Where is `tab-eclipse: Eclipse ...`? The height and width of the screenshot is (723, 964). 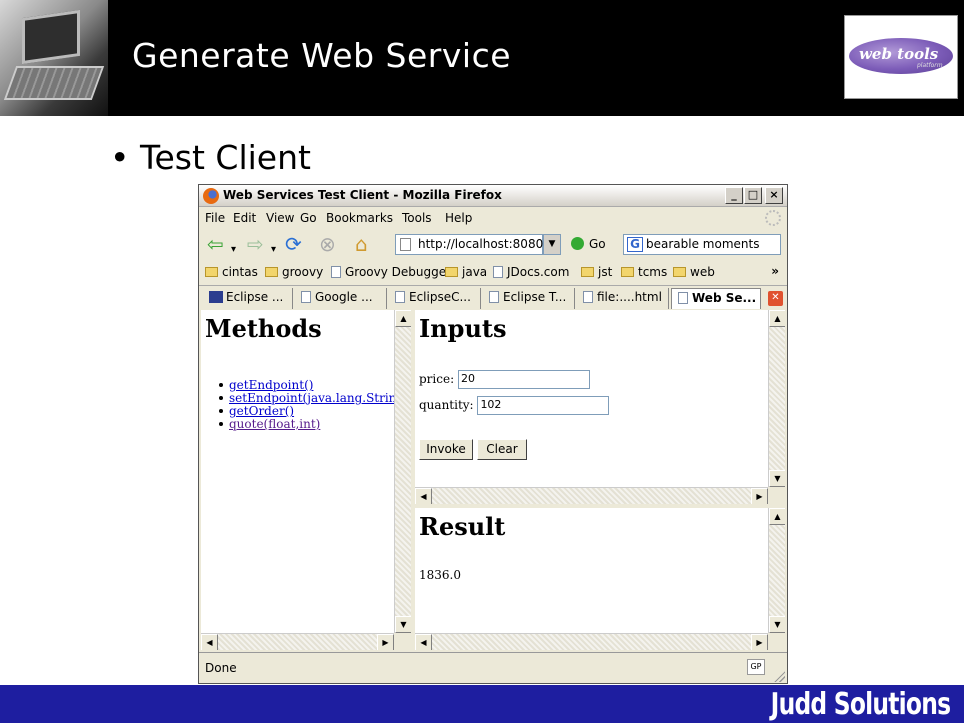
tab-eclipse: Eclipse ... is located at coordinates (248, 298).